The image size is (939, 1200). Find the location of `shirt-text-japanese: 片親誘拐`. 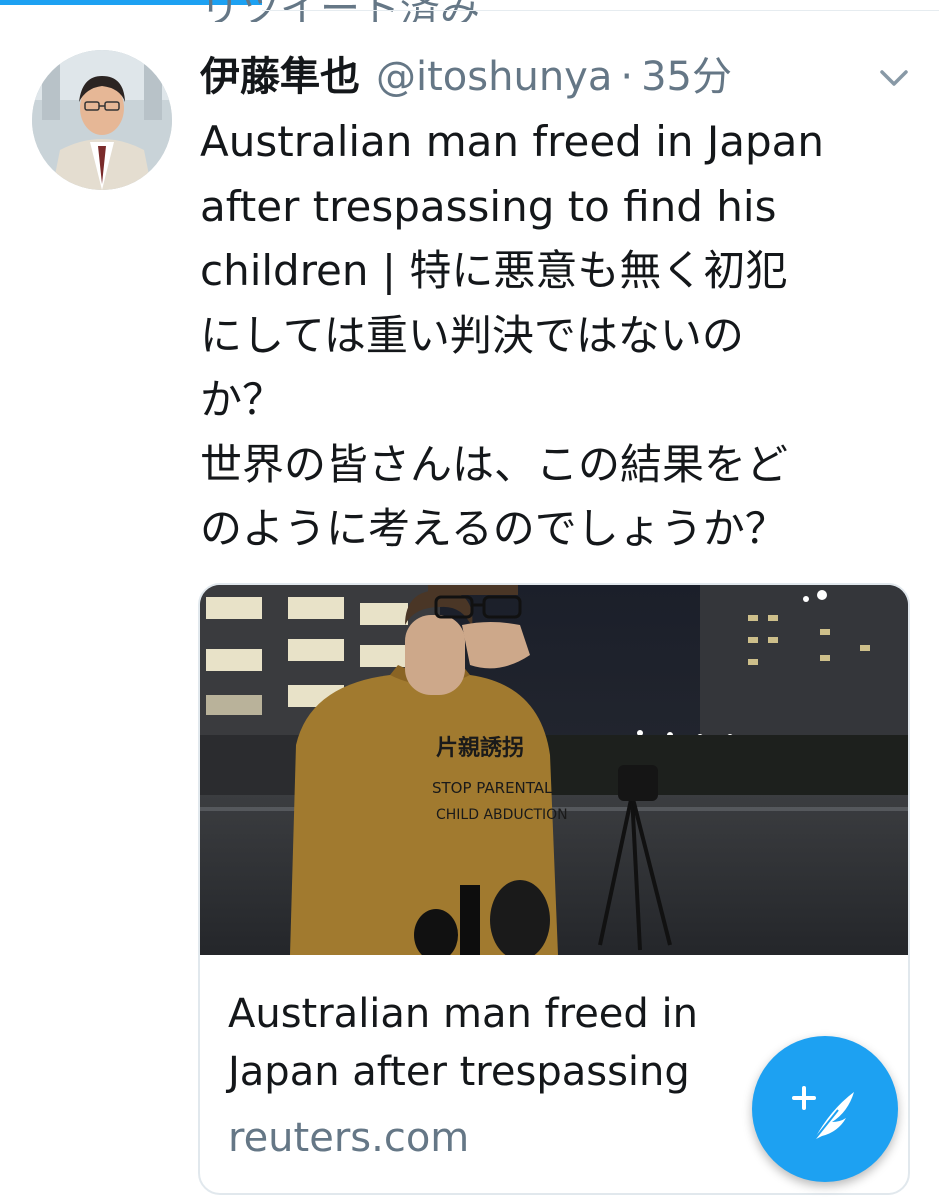

shirt-text-japanese: 片親誘拐 is located at coordinates (480, 748).